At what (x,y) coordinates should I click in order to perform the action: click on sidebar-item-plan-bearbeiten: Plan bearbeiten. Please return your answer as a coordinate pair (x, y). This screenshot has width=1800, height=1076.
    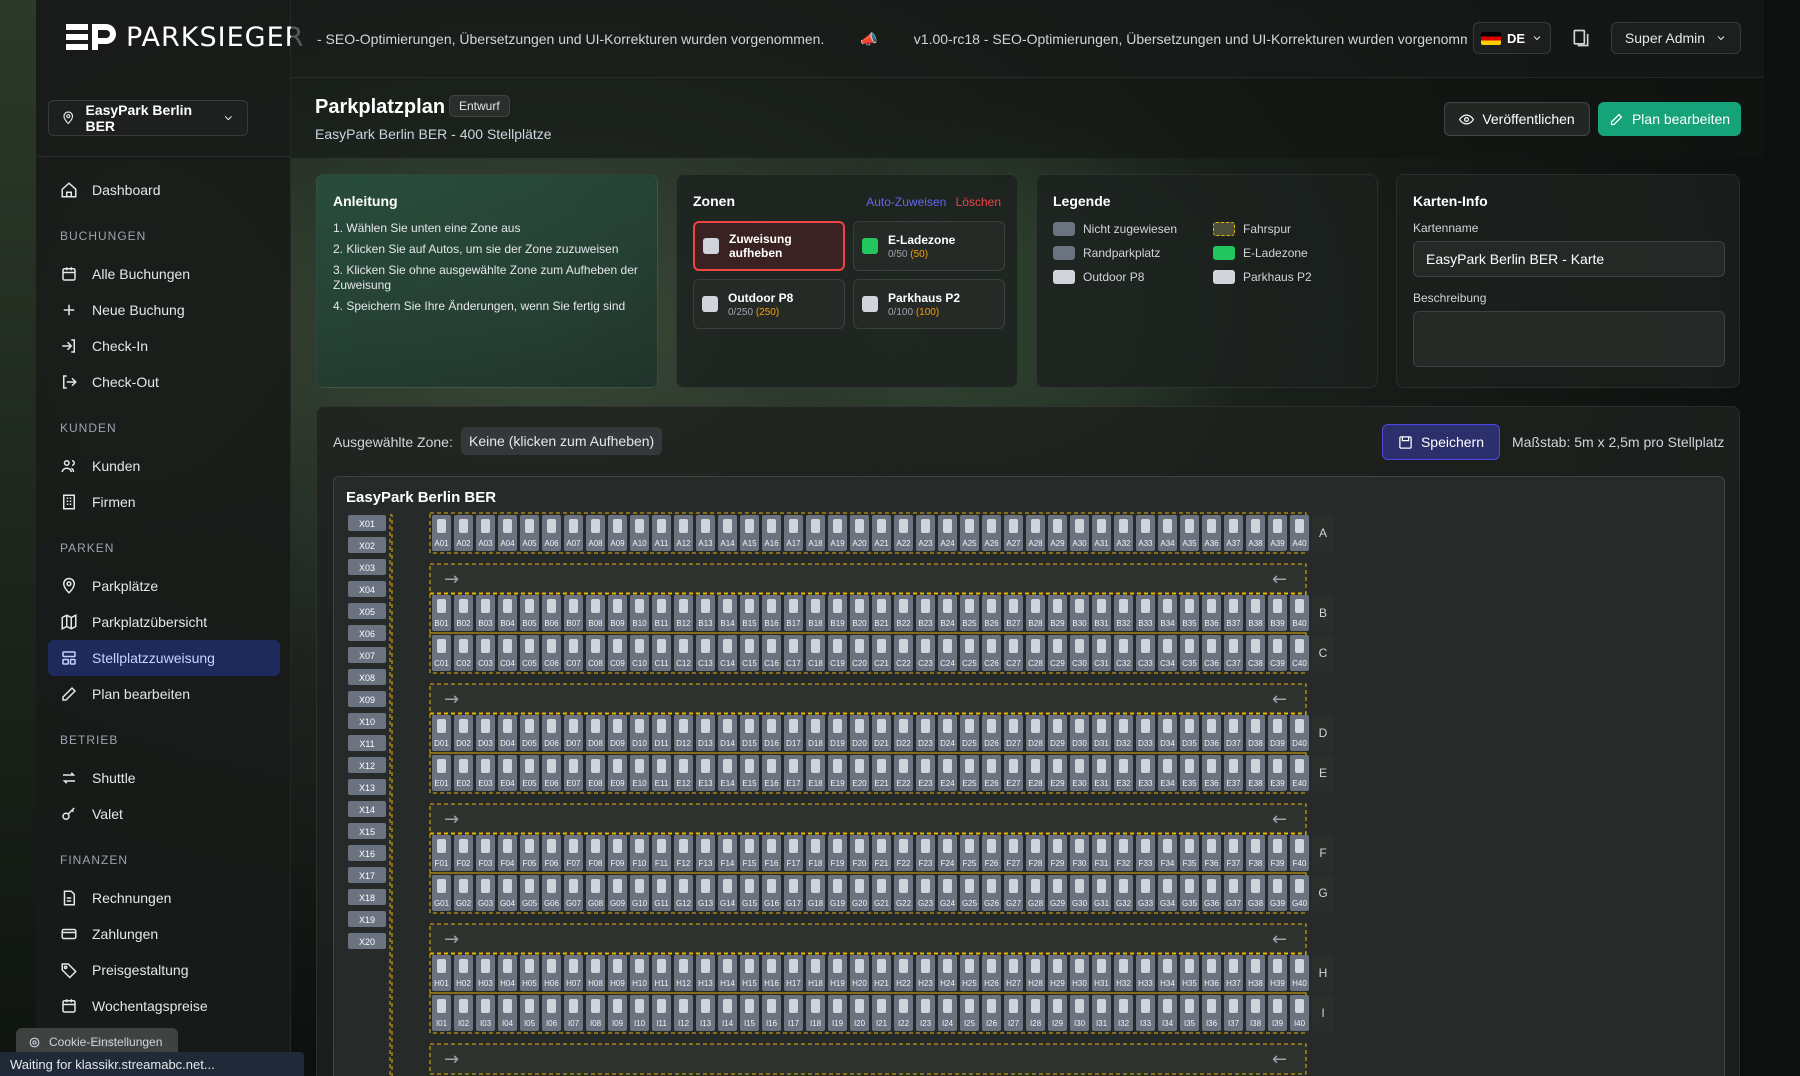
    Looking at the image, I should click on (164, 694).